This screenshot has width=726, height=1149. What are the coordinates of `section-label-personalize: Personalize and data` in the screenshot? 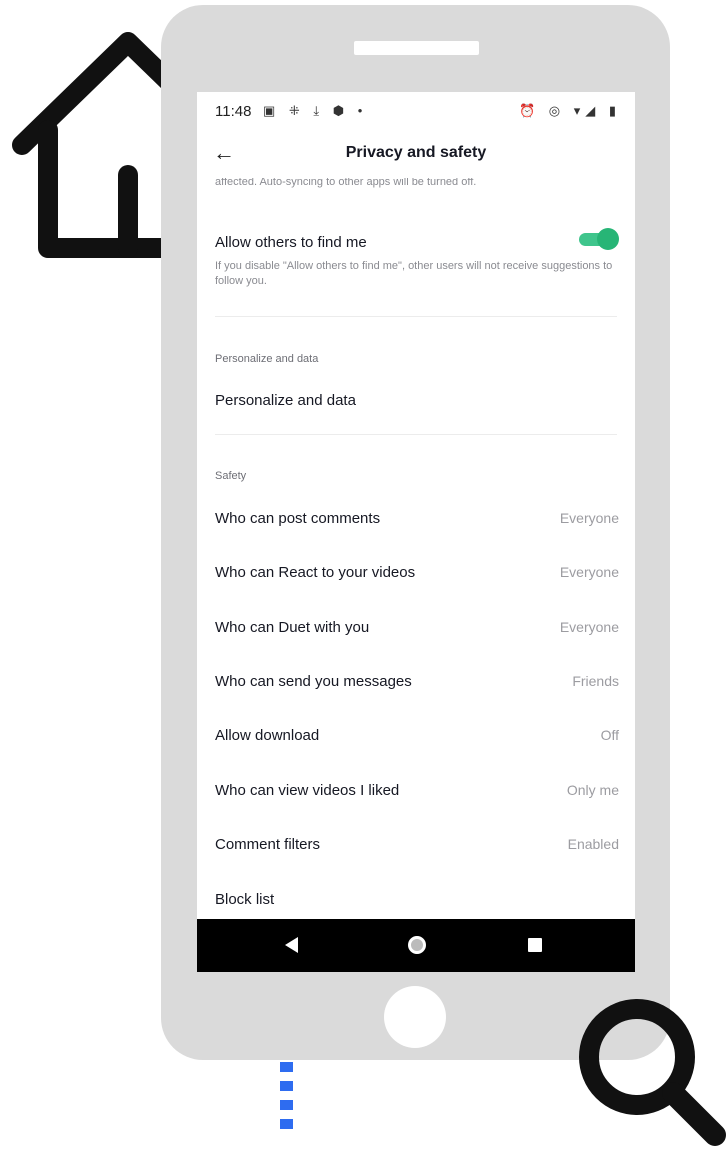 It's located at (267, 359).